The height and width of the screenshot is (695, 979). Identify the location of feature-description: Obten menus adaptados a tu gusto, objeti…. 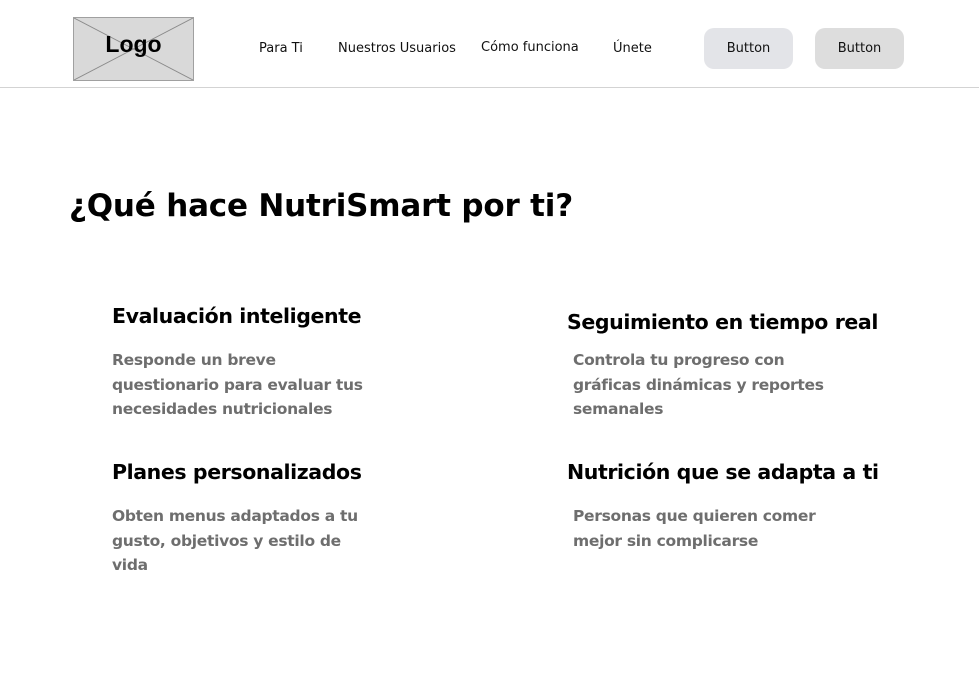
(235, 540).